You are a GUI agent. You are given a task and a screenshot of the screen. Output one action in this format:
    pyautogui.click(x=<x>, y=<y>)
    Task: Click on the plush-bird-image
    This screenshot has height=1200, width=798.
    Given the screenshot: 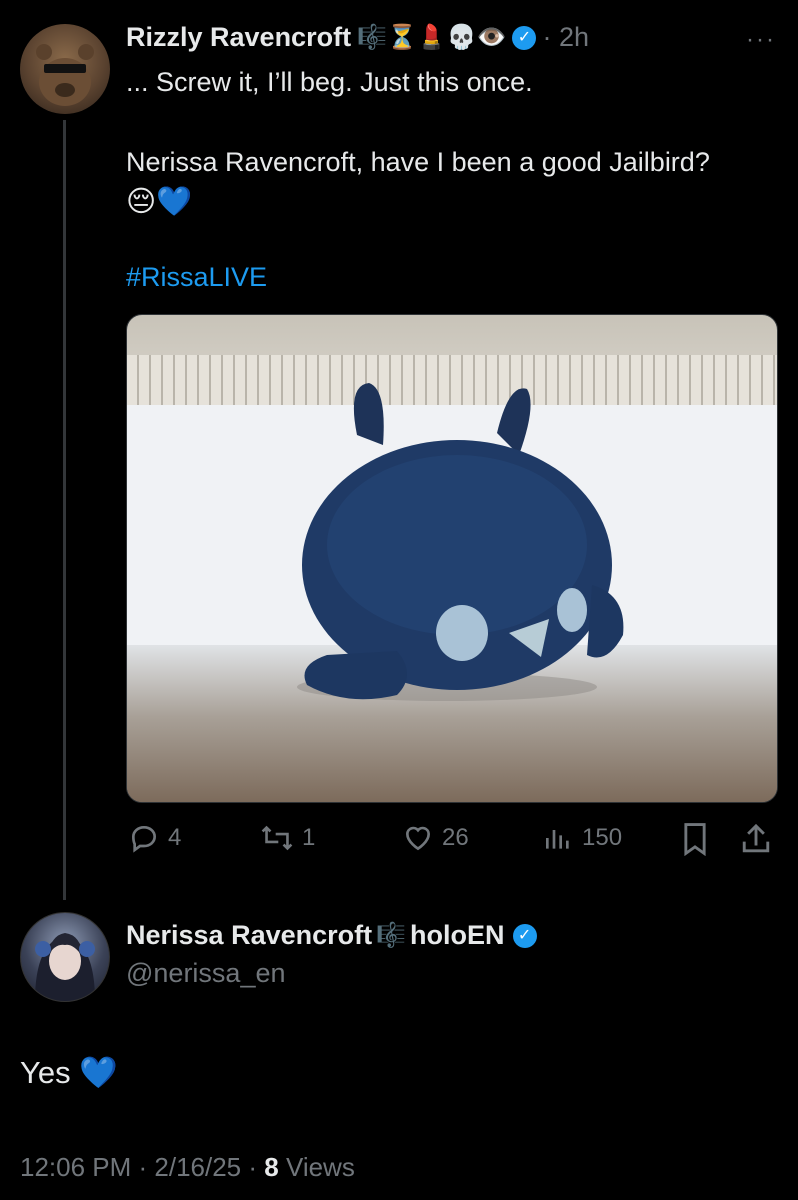 What is the action you would take?
    pyautogui.click(x=460, y=542)
    